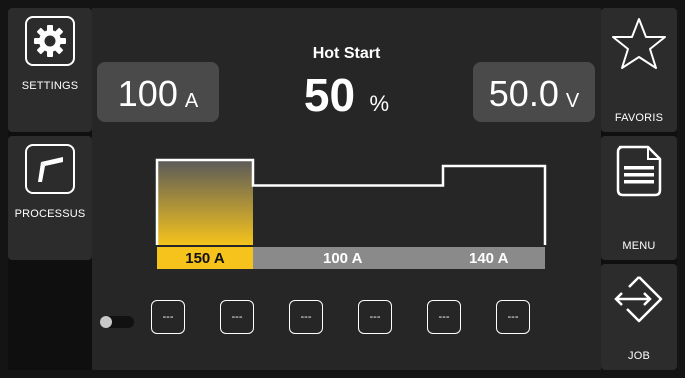  Describe the element at coordinates (205, 202) in the screenshot. I see `hot-start-fill` at that location.